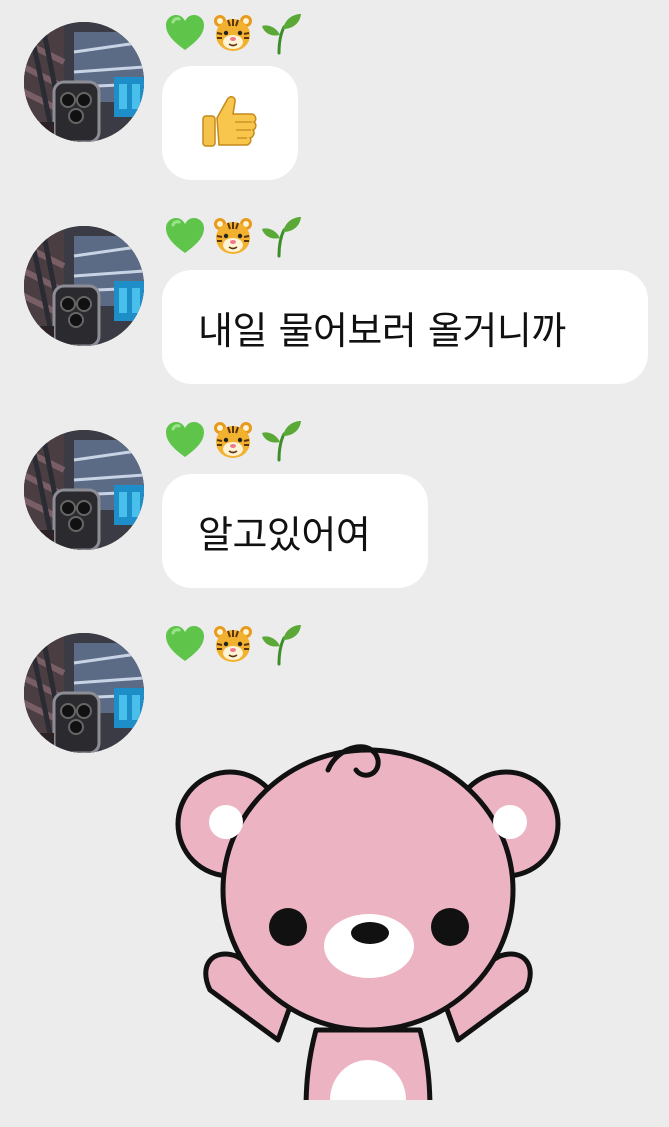 Image resolution: width=669 pixels, height=1127 pixels. Describe the element at coordinates (284, 534) in the screenshot. I see `message-text: 알고있어여` at that location.